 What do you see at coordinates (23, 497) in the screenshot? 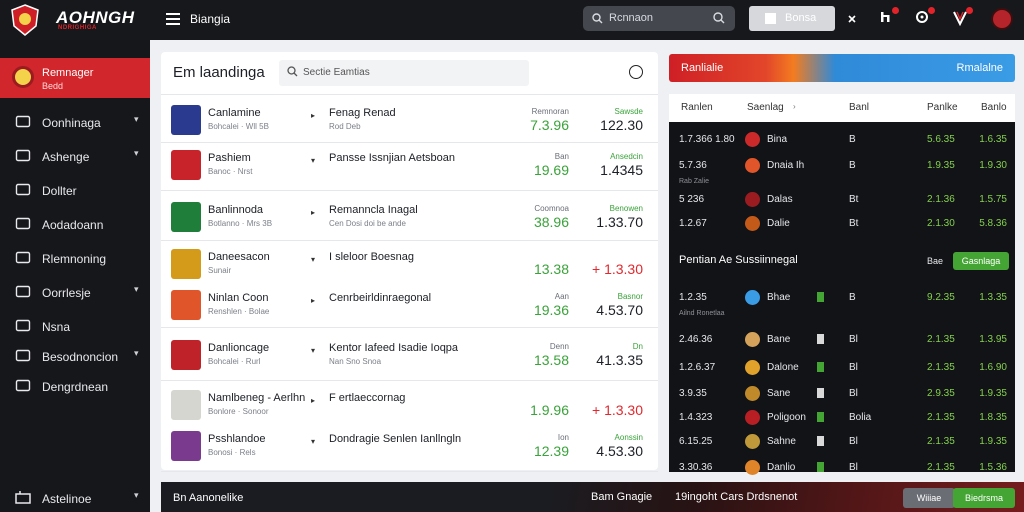
I see `layers-icon` at bounding box center [23, 497].